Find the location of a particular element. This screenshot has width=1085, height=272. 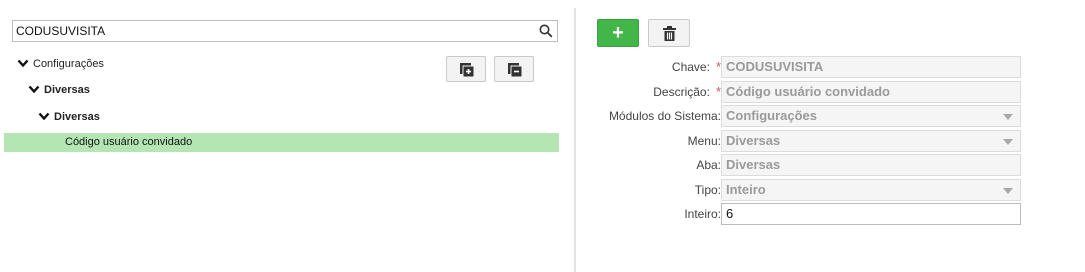

descricao-field: Código usuário convidado is located at coordinates (871, 92).